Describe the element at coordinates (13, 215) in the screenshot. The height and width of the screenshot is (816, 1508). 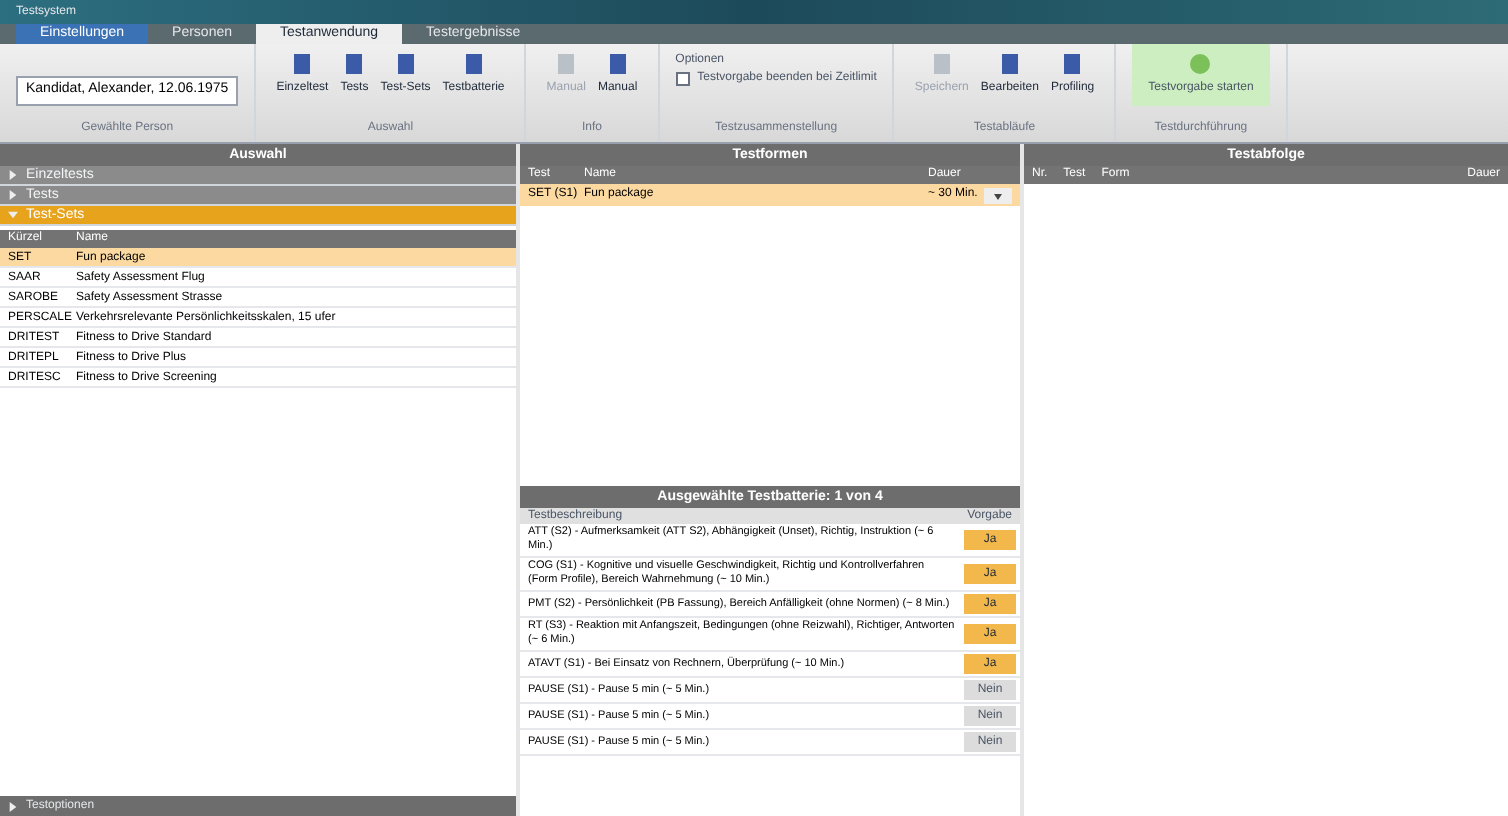
I see `chevron-down-icon` at that location.